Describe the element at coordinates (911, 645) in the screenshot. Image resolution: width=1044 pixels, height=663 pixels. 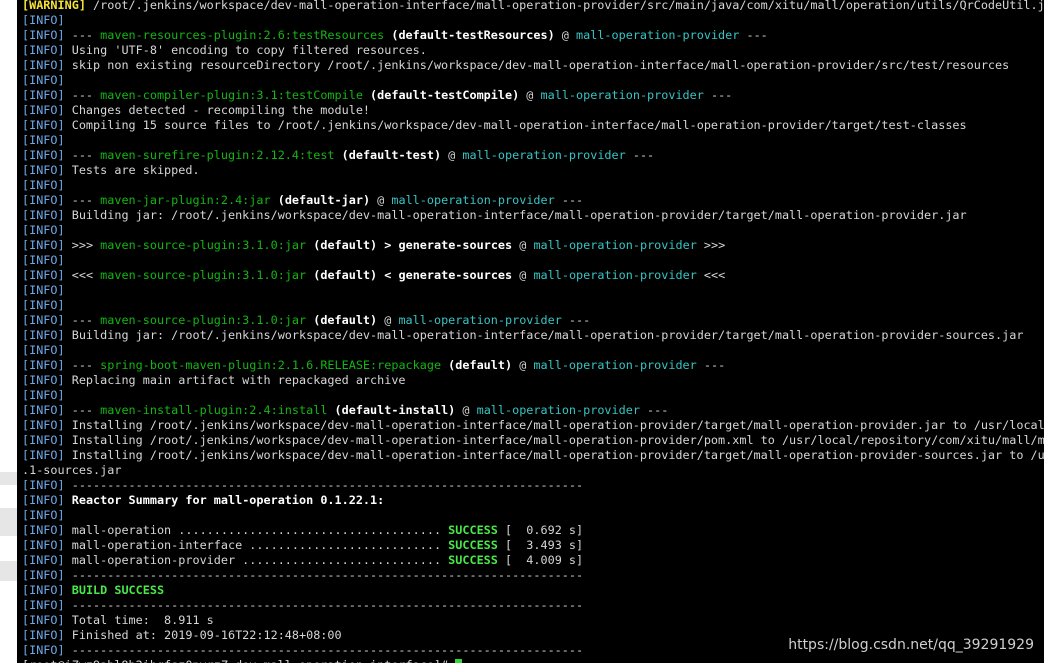
I see `watermark: https://blog.csdn.net/qq_39291929` at that location.